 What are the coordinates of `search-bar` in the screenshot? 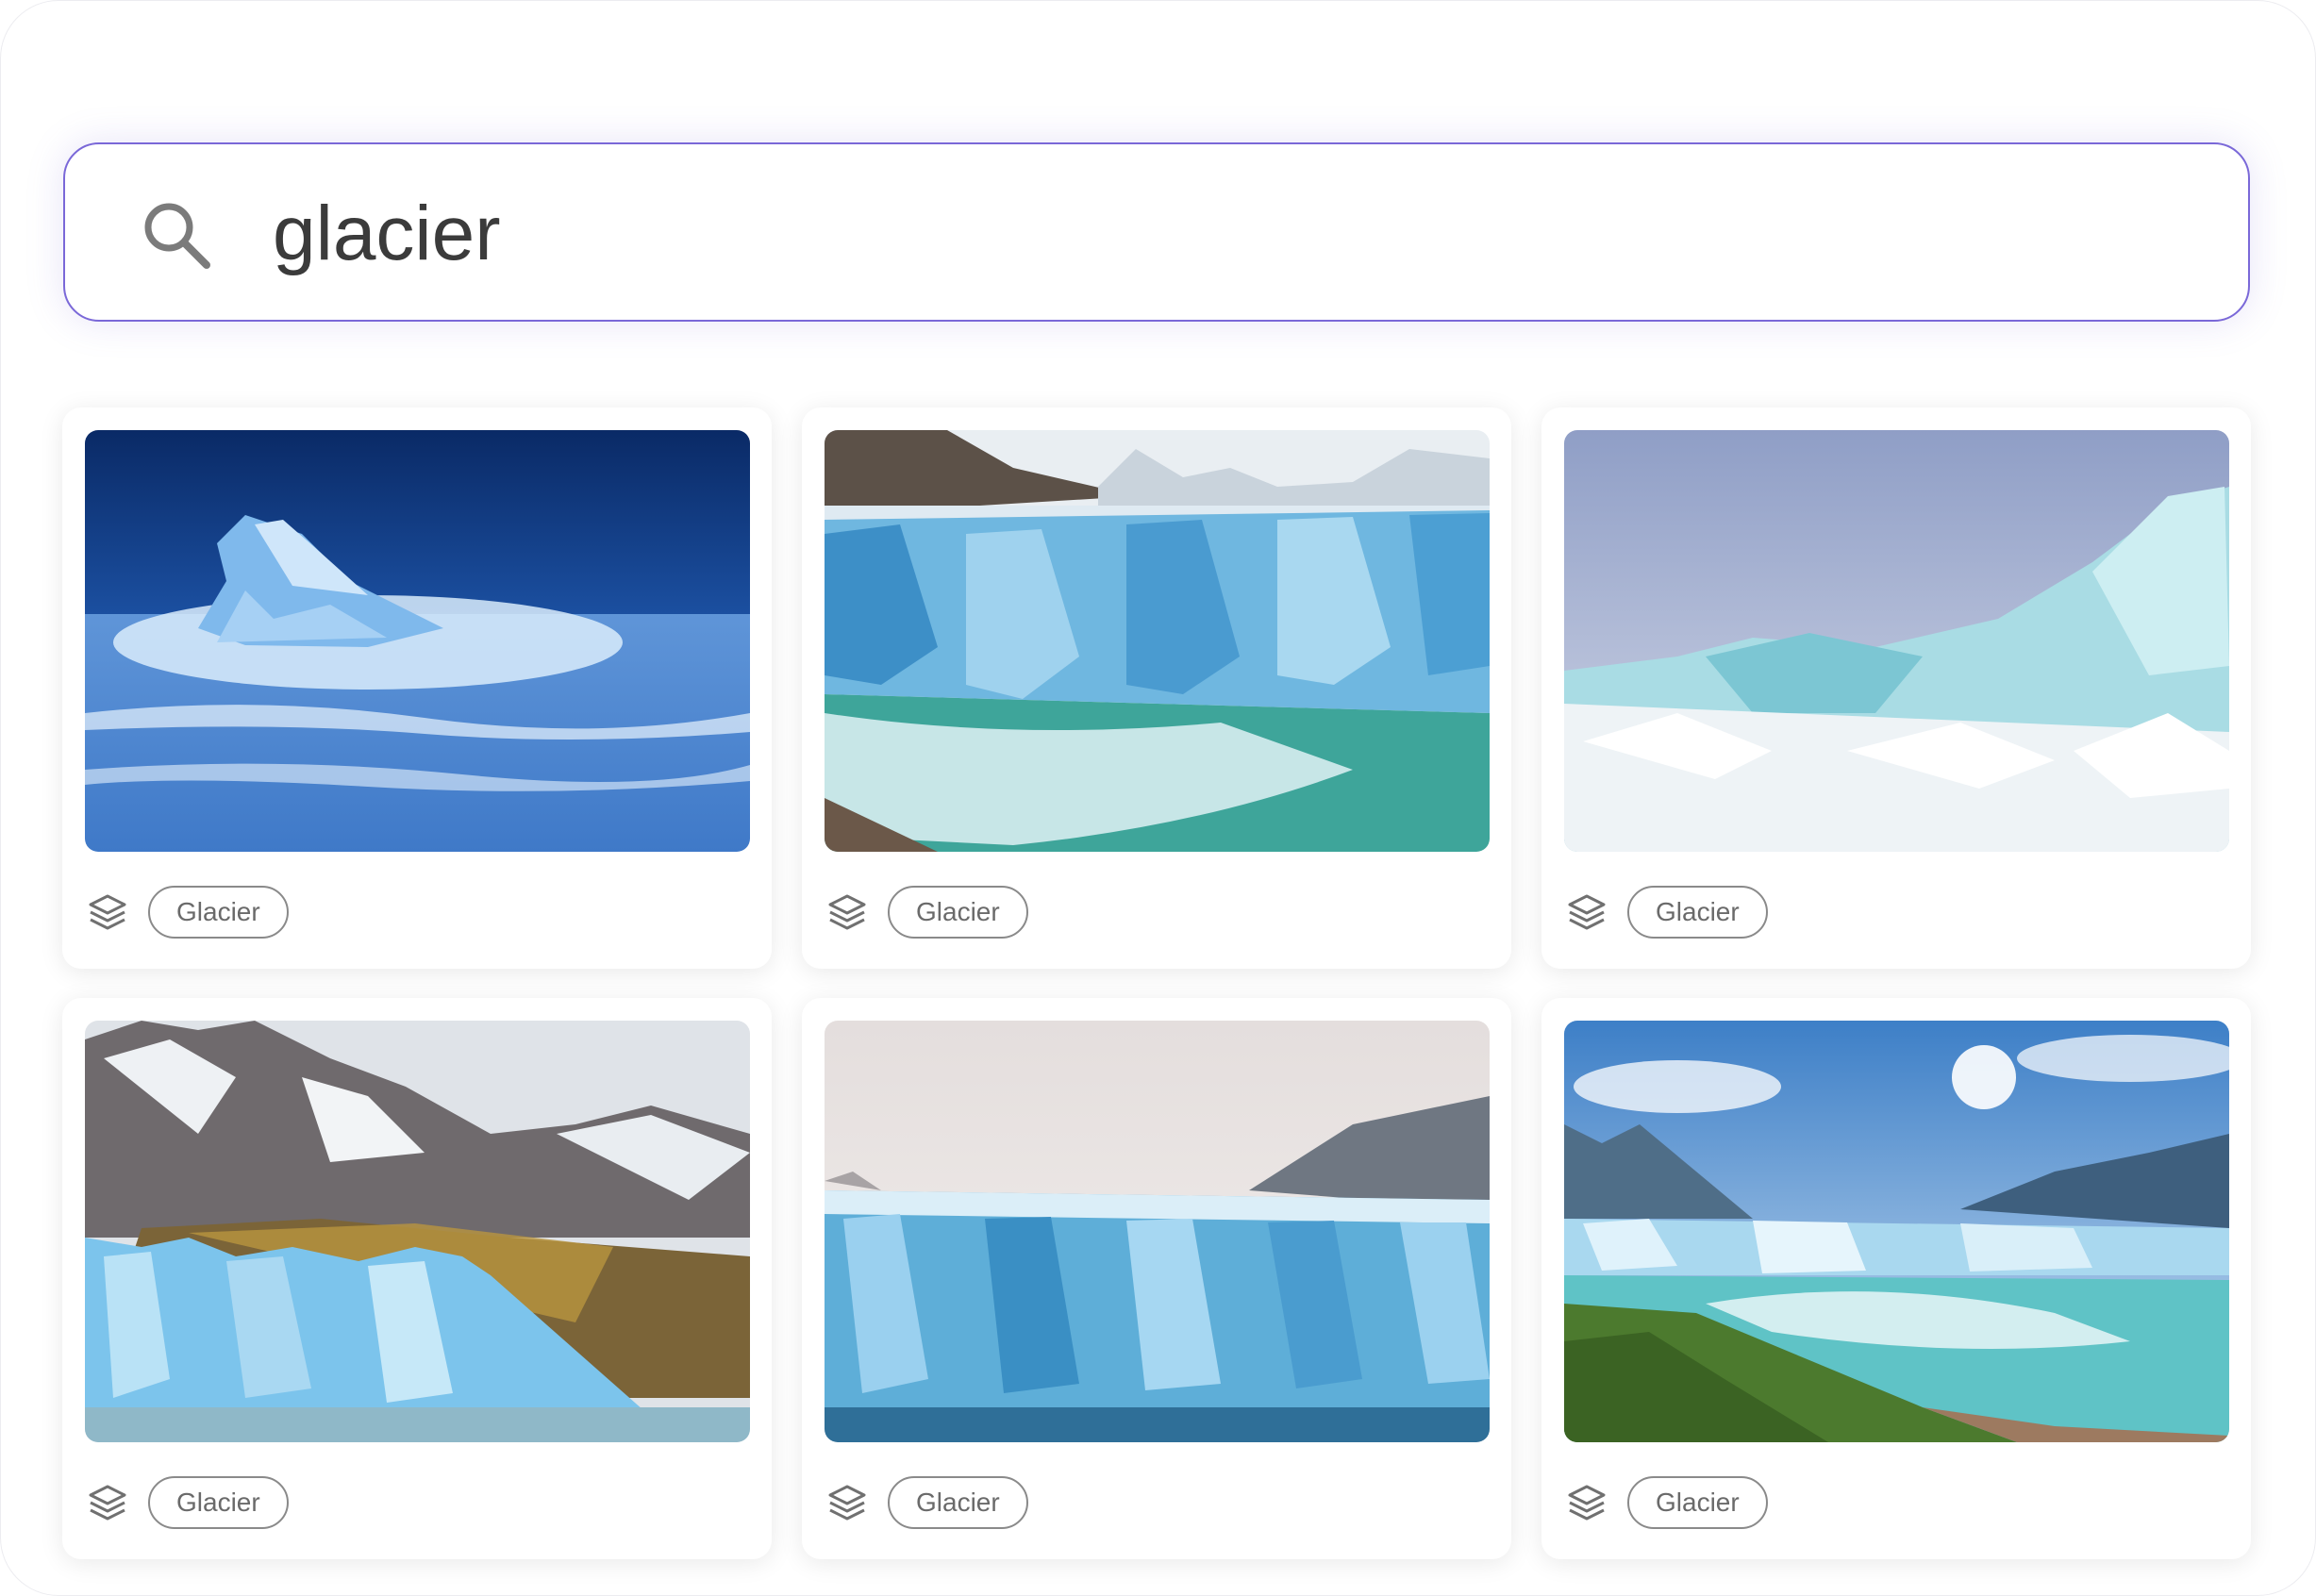 It's located at (1156, 232).